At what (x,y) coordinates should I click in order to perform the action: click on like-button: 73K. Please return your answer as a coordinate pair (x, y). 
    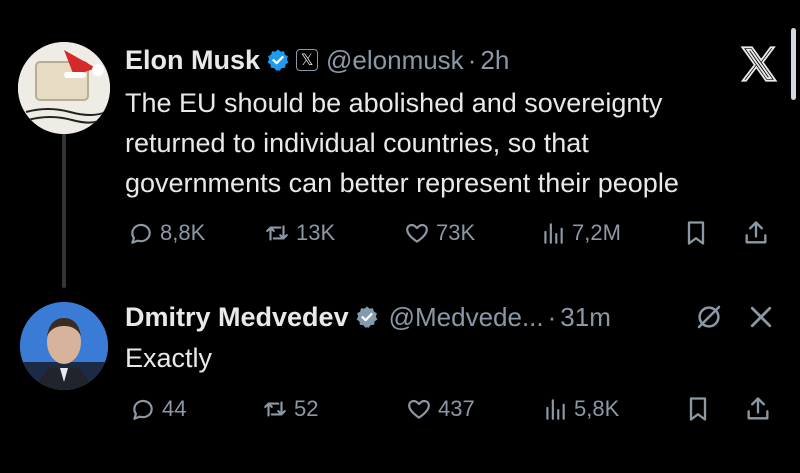
    Looking at the image, I should click on (439, 233).